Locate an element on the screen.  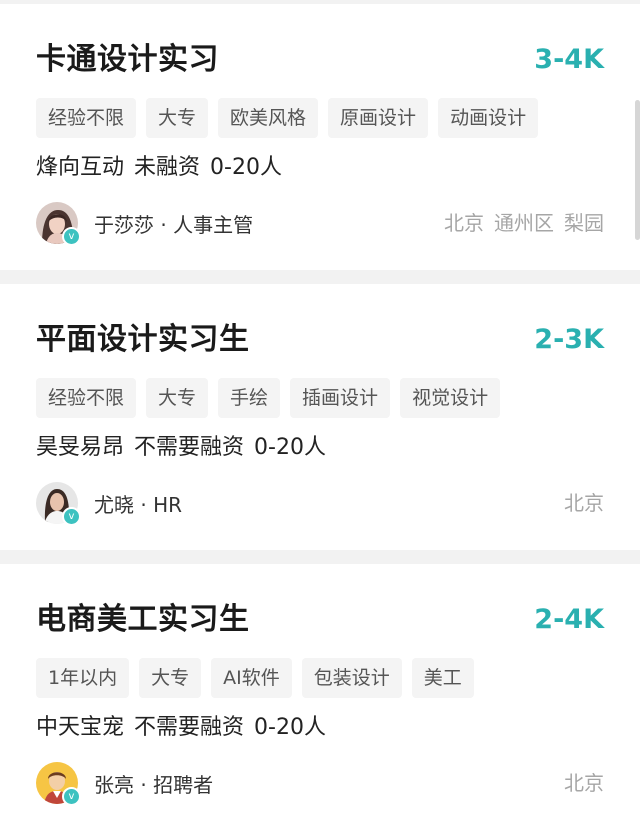
job-tags: 经验不限 大专 手绘 插画设计 视觉设计 is located at coordinates (268, 398).